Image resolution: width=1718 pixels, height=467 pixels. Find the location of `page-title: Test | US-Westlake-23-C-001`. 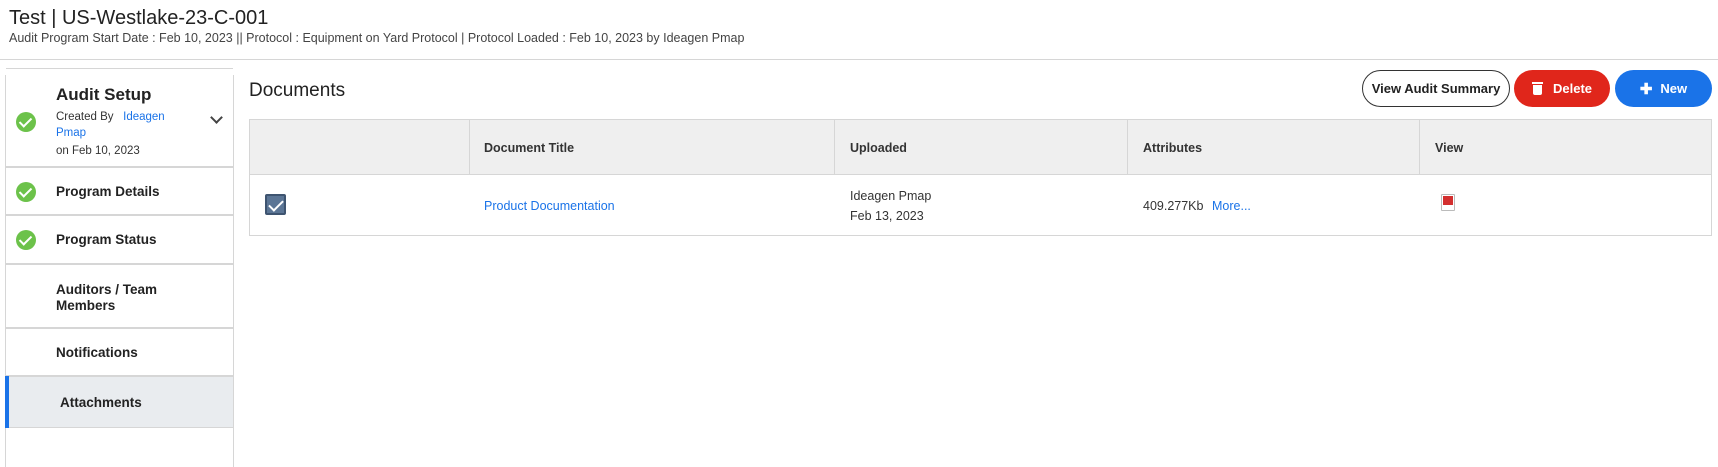

page-title: Test | US-Westlake-23-C-001 is located at coordinates (139, 18).